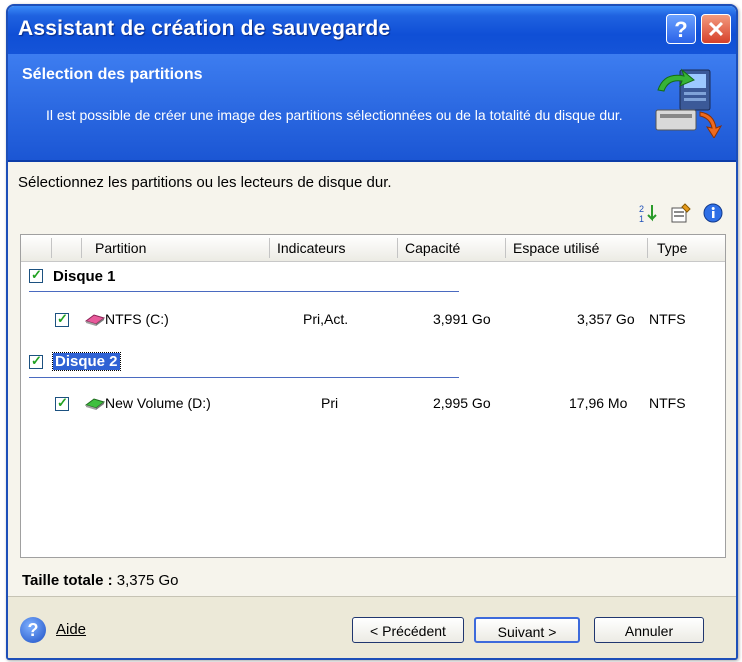 The width and height of the screenshot is (742, 662). I want to click on next-button: Suivant >, so click(527, 630).